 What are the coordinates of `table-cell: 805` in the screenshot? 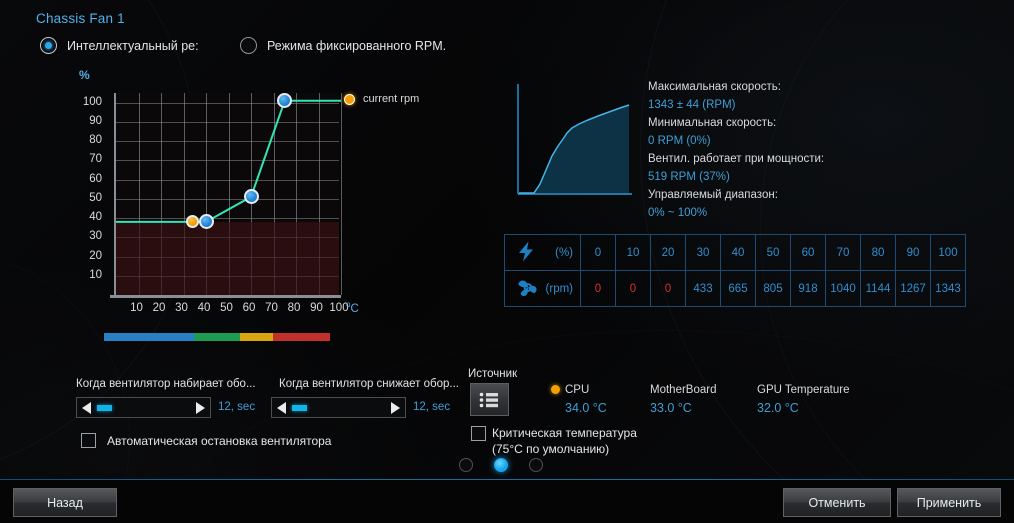 It's located at (773, 288).